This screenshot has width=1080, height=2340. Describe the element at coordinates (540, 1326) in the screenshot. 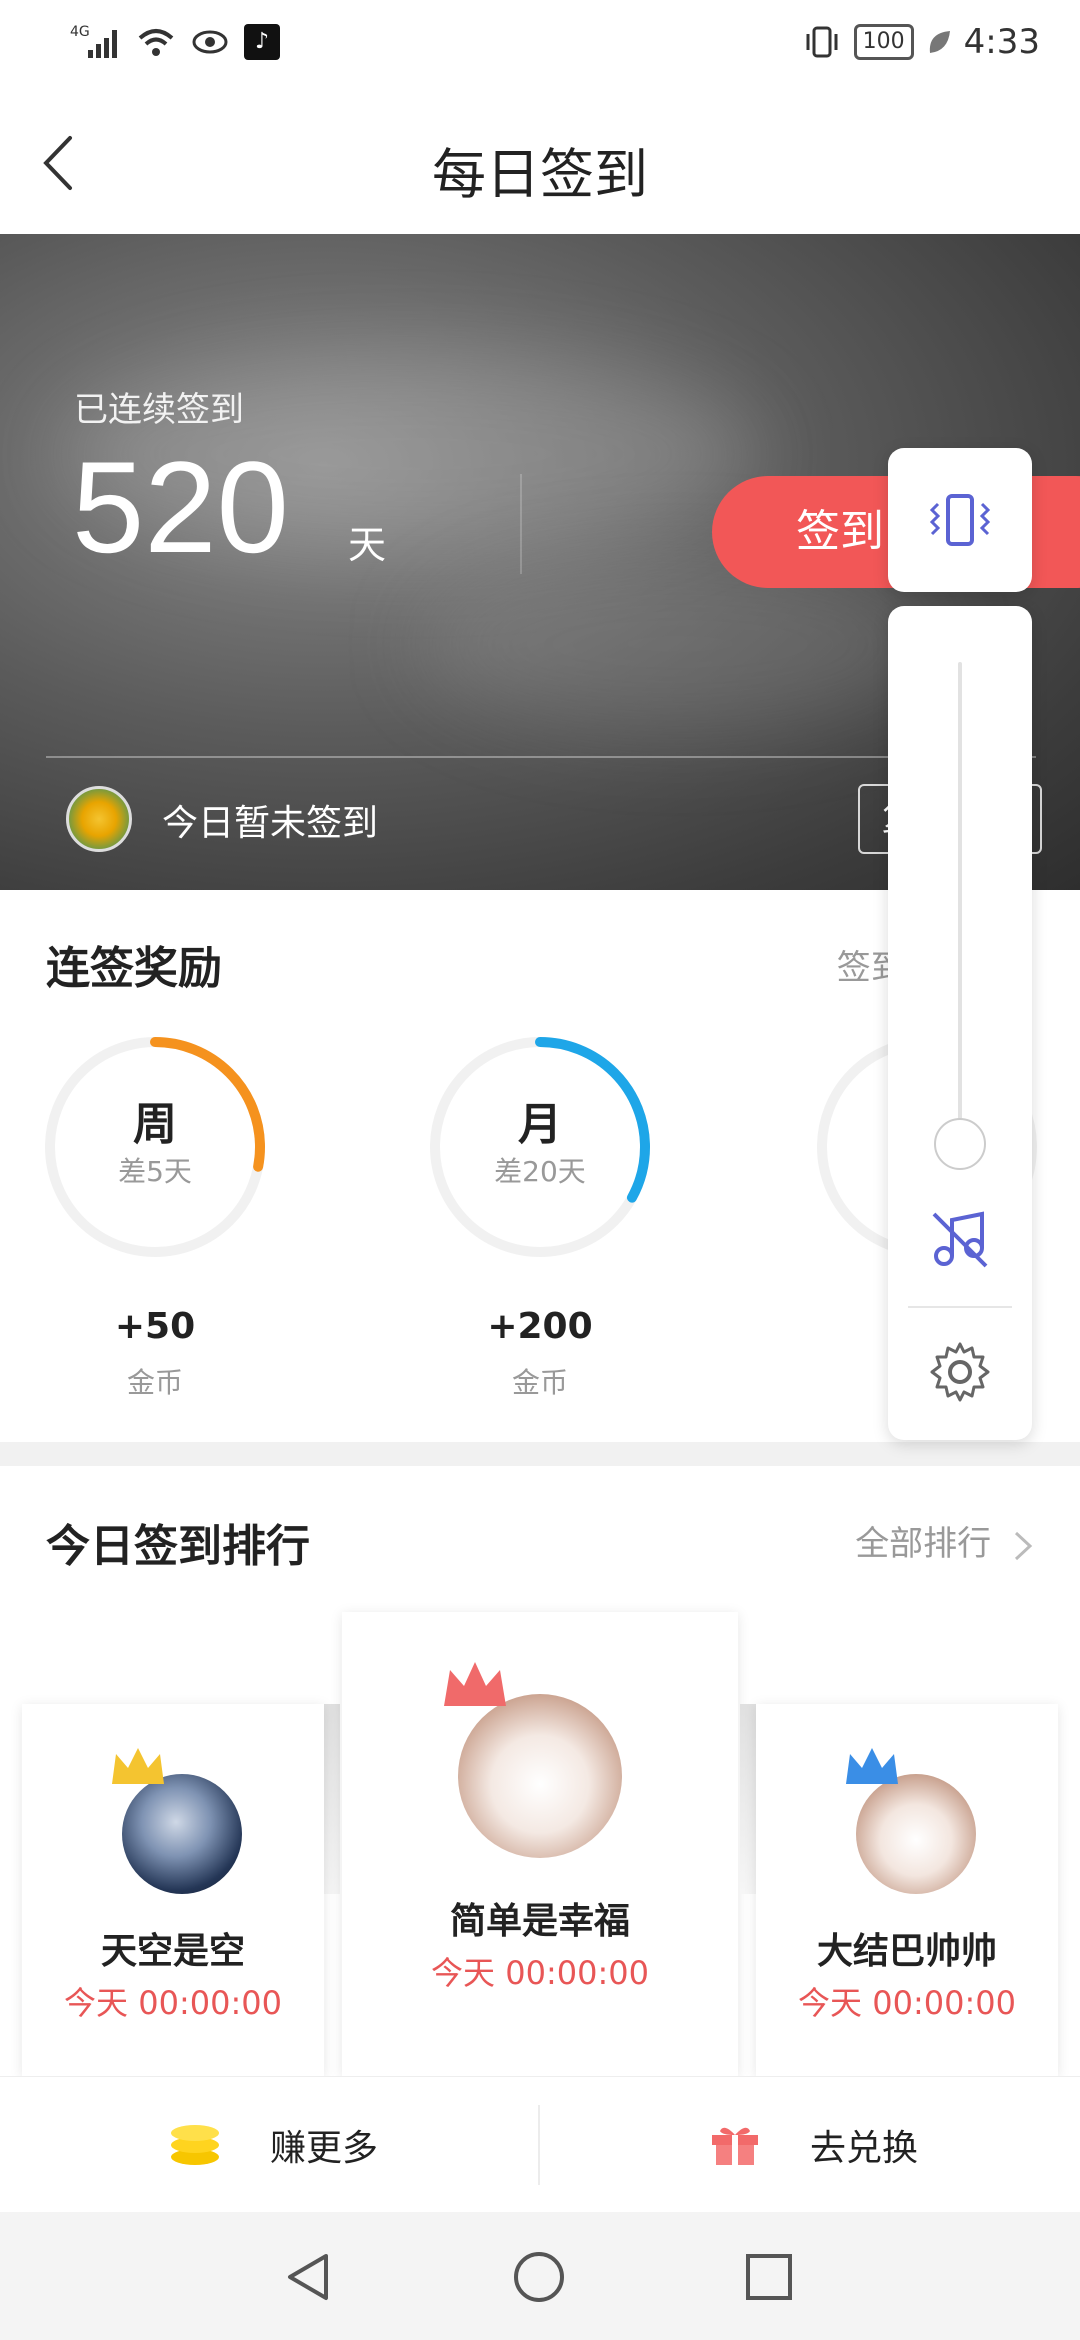

I see `reward-month-value: +200` at that location.